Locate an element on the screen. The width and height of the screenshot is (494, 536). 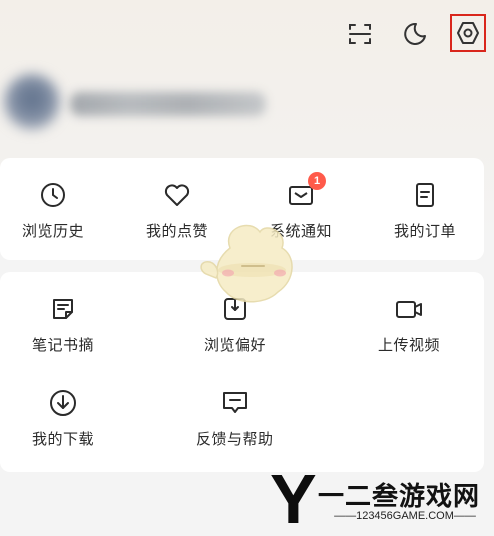
tool-item-upload-video: 上传视频 is located at coordinates (409, 324).